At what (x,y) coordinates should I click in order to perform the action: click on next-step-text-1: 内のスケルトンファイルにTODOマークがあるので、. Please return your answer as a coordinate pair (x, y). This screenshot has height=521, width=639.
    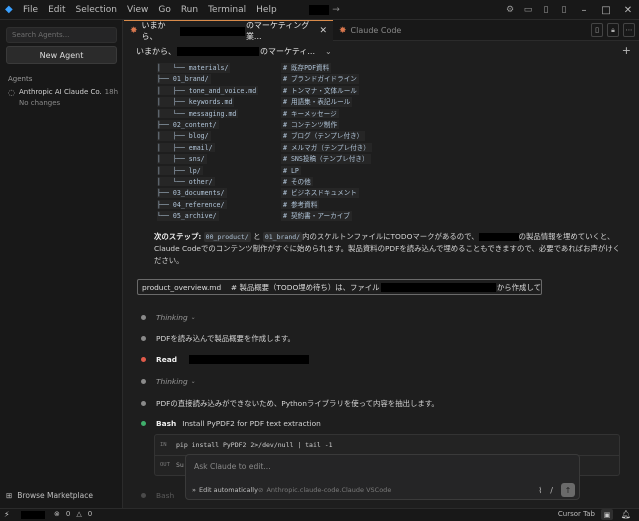
    Looking at the image, I should click on (390, 236).